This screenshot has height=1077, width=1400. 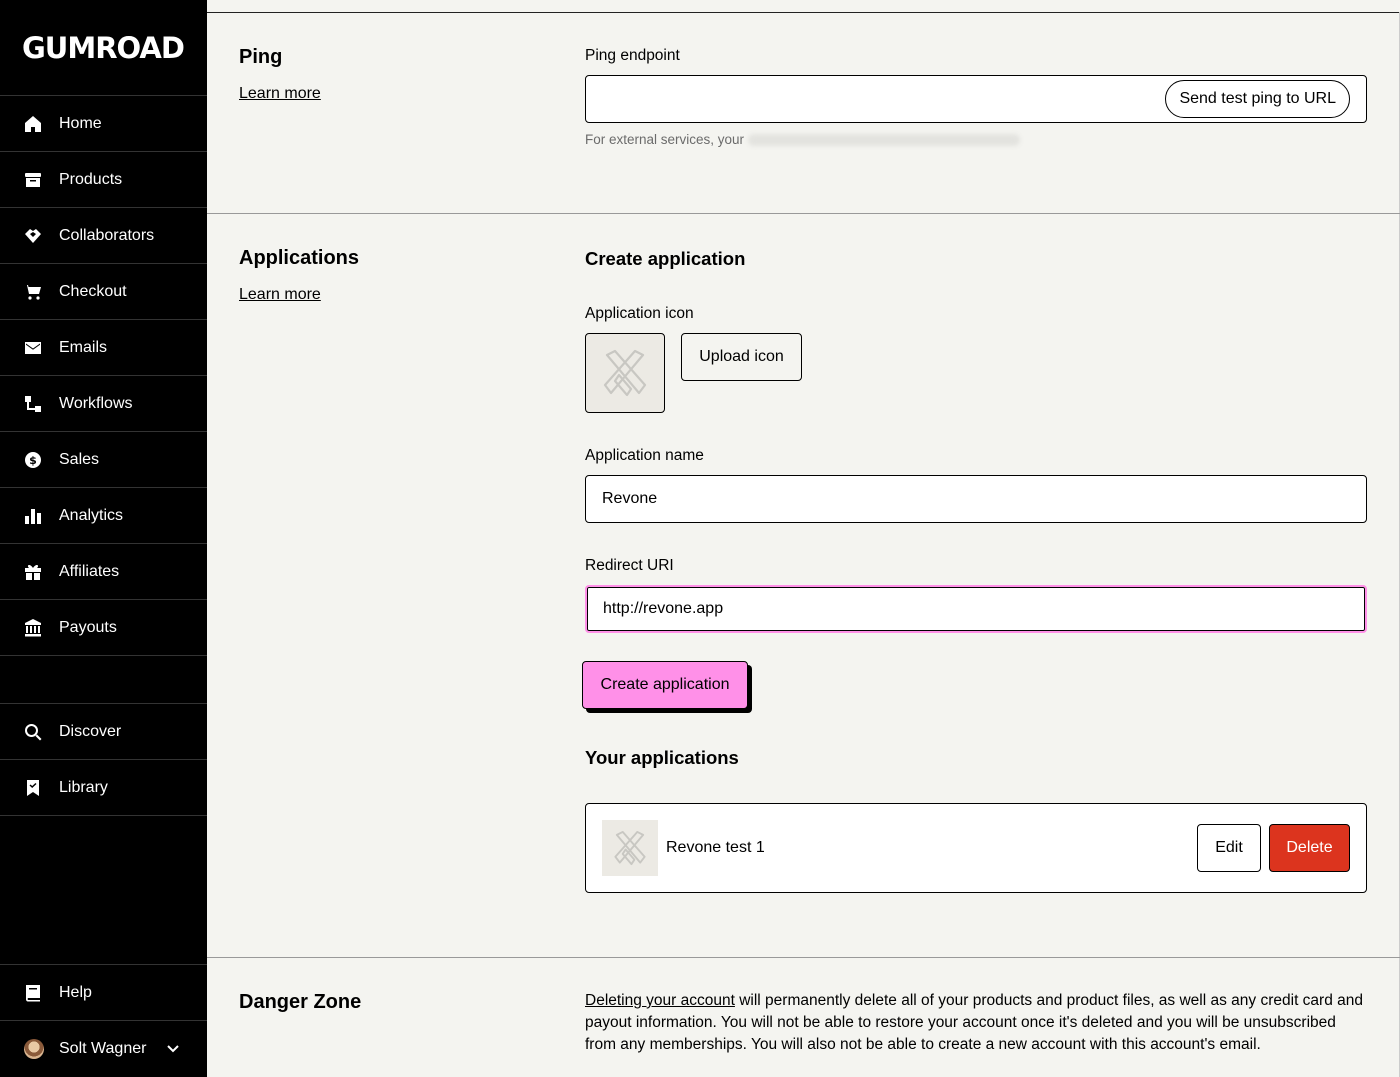 What do you see at coordinates (93, 291) in the screenshot?
I see `sidebar-item-label: Checkout` at bounding box center [93, 291].